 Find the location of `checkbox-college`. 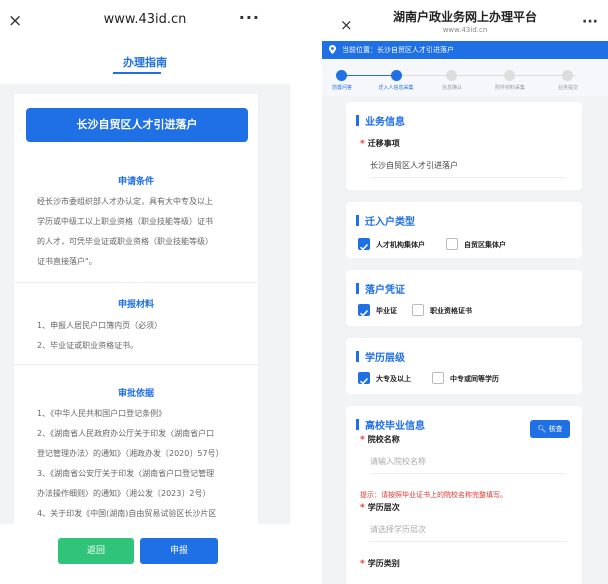

checkbox-college is located at coordinates (364, 378).